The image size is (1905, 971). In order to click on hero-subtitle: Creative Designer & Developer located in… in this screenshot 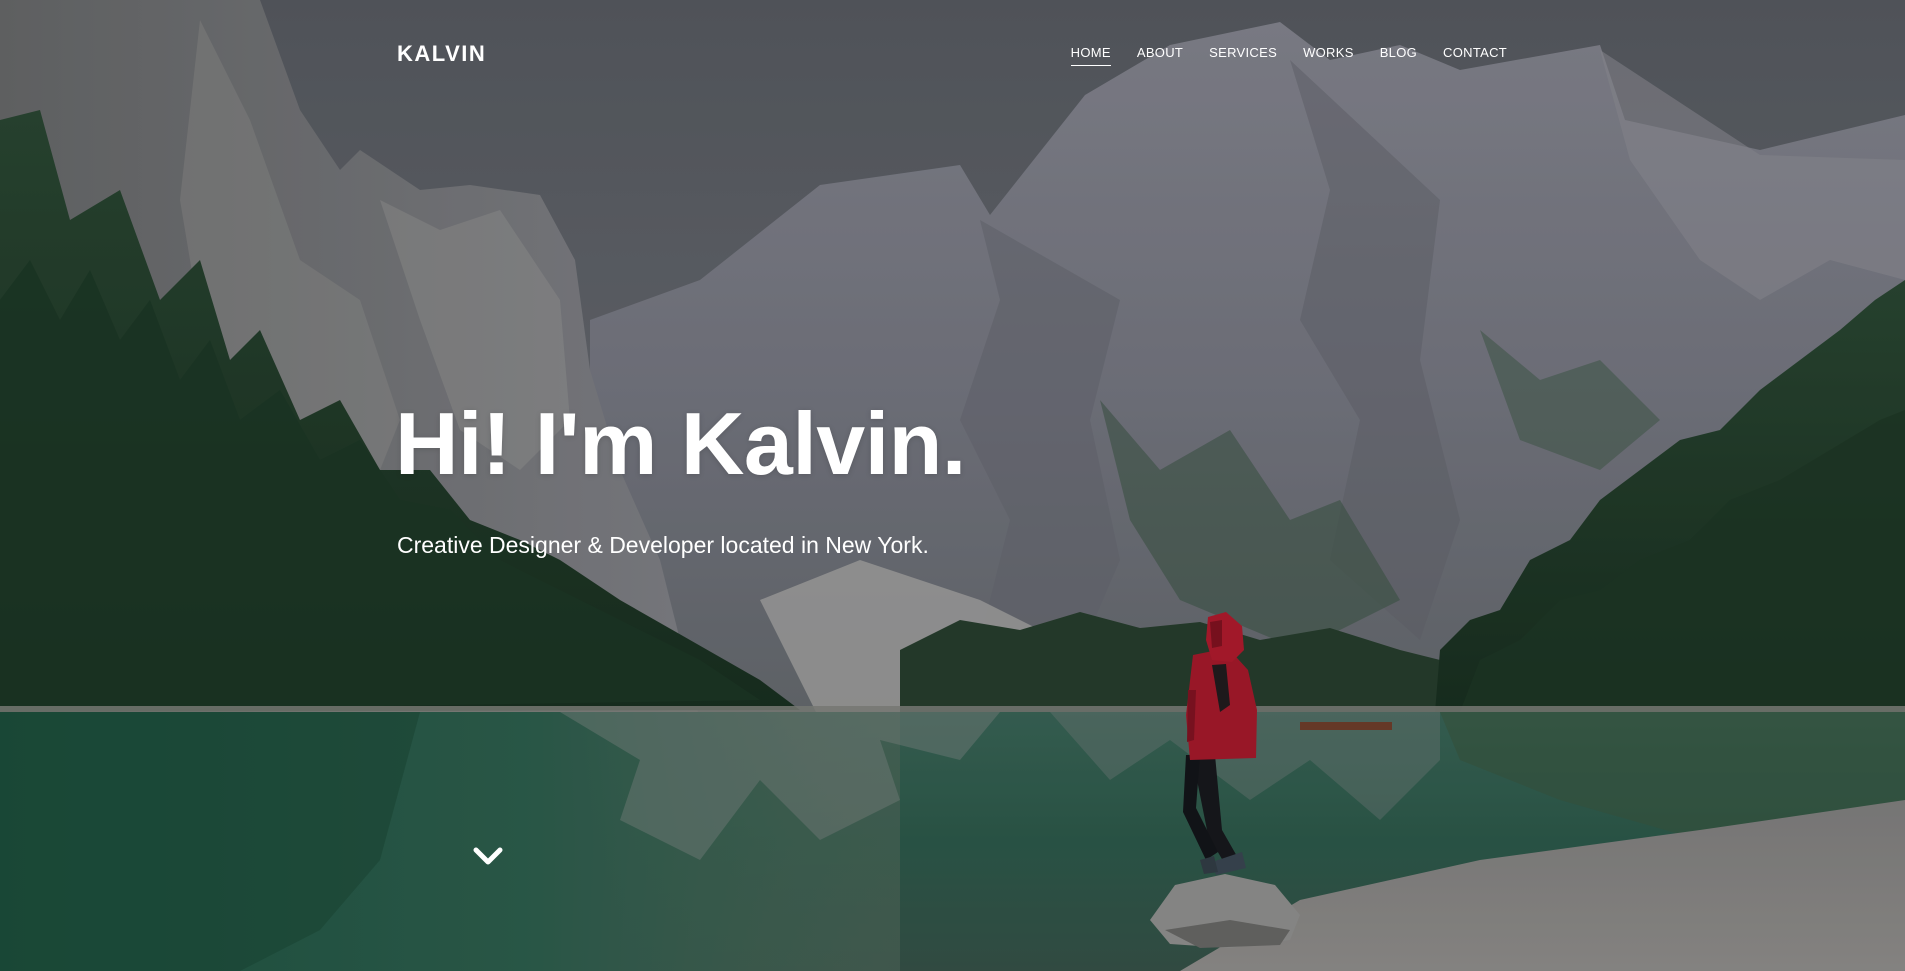, I will do `click(663, 545)`.